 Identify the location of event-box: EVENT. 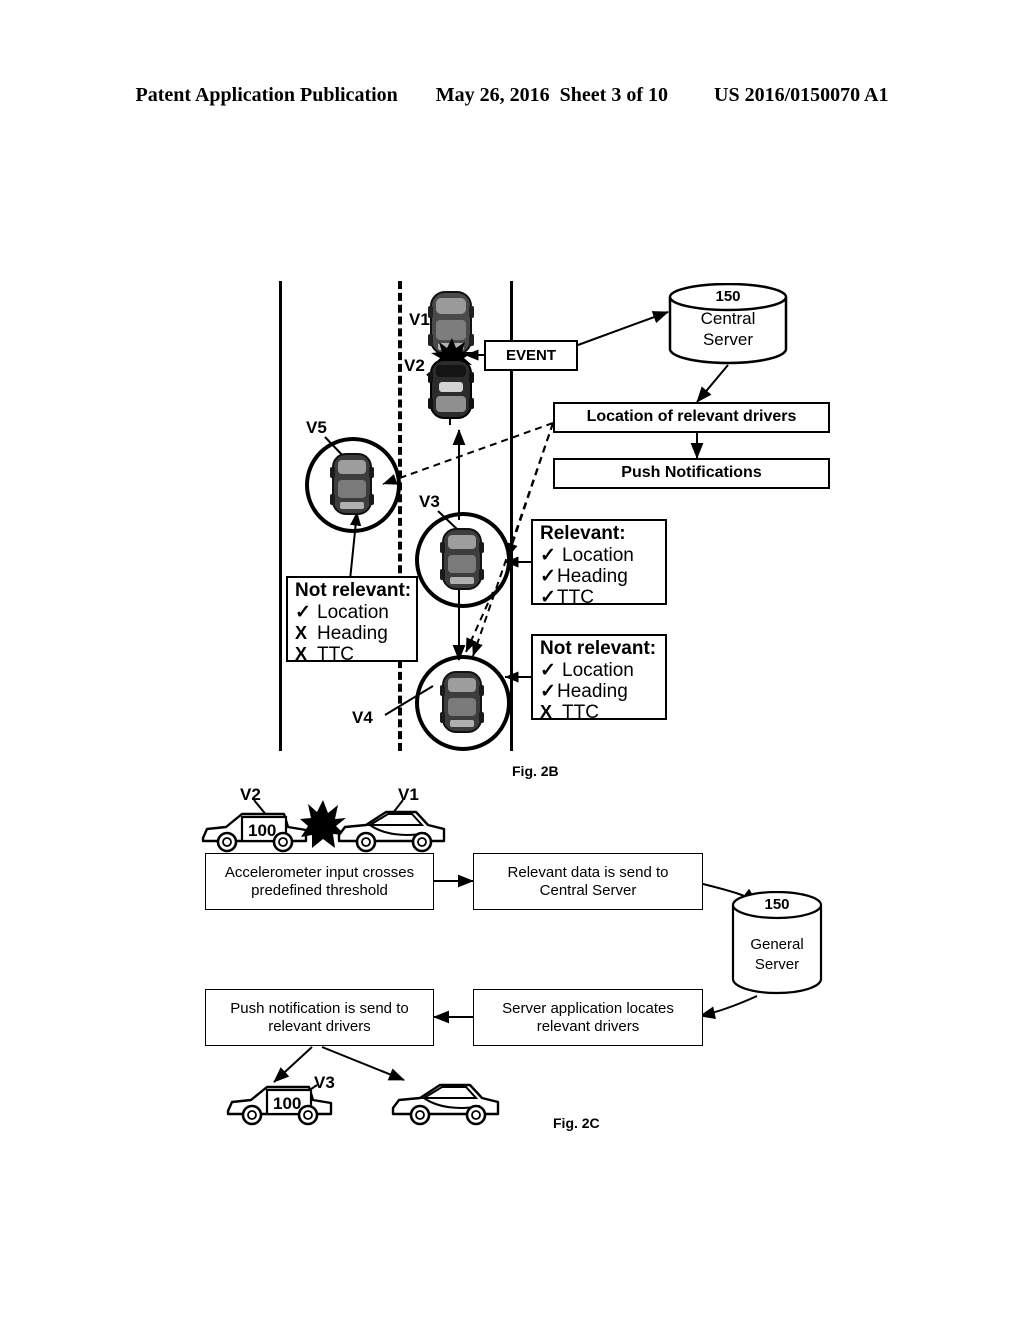
(531, 355).